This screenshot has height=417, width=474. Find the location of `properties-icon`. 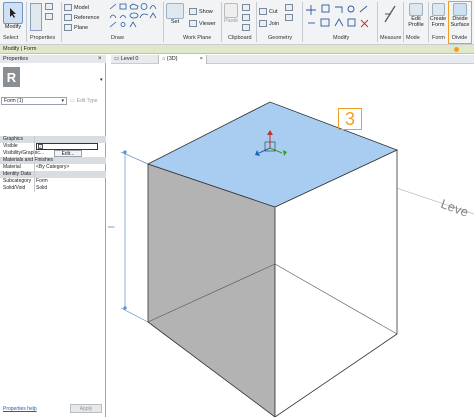

properties-icon is located at coordinates (36, 17).